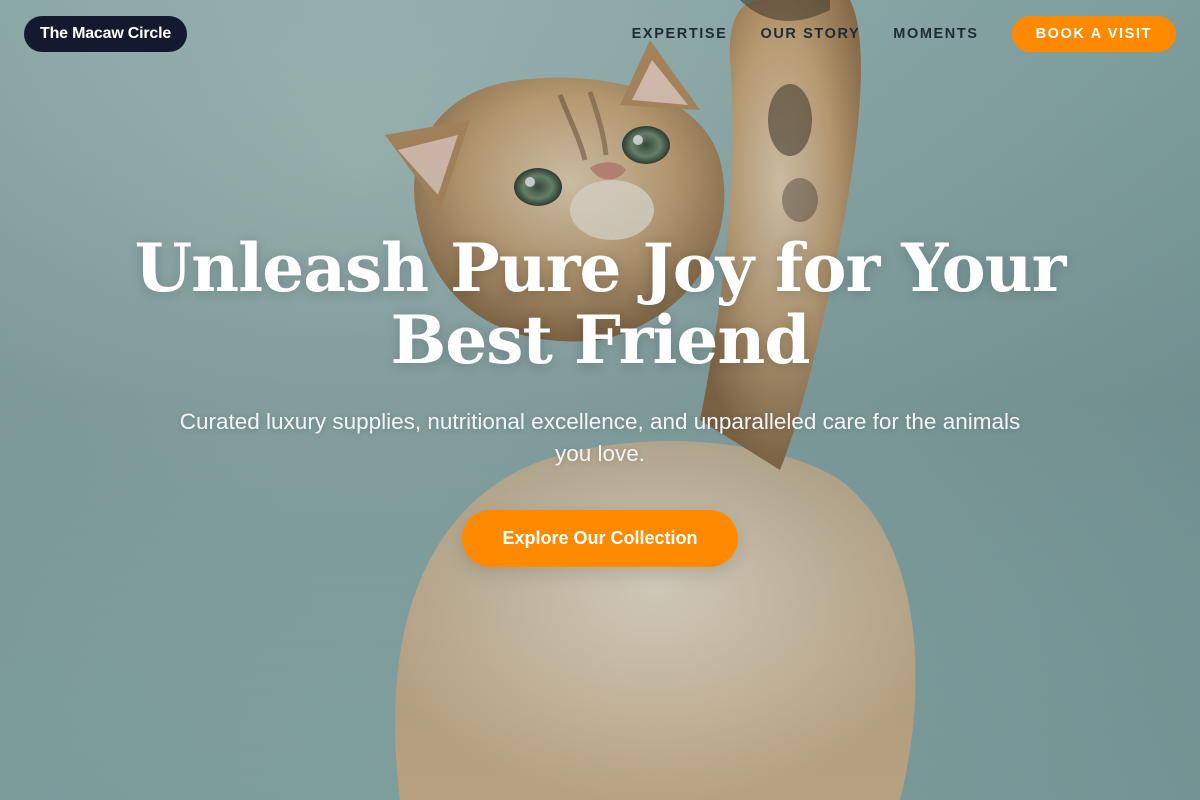 This screenshot has height=800, width=1200. What do you see at coordinates (106, 34) in the screenshot?
I see `brand-logo: The Macaw Circle` at bounding box center [106, 34].